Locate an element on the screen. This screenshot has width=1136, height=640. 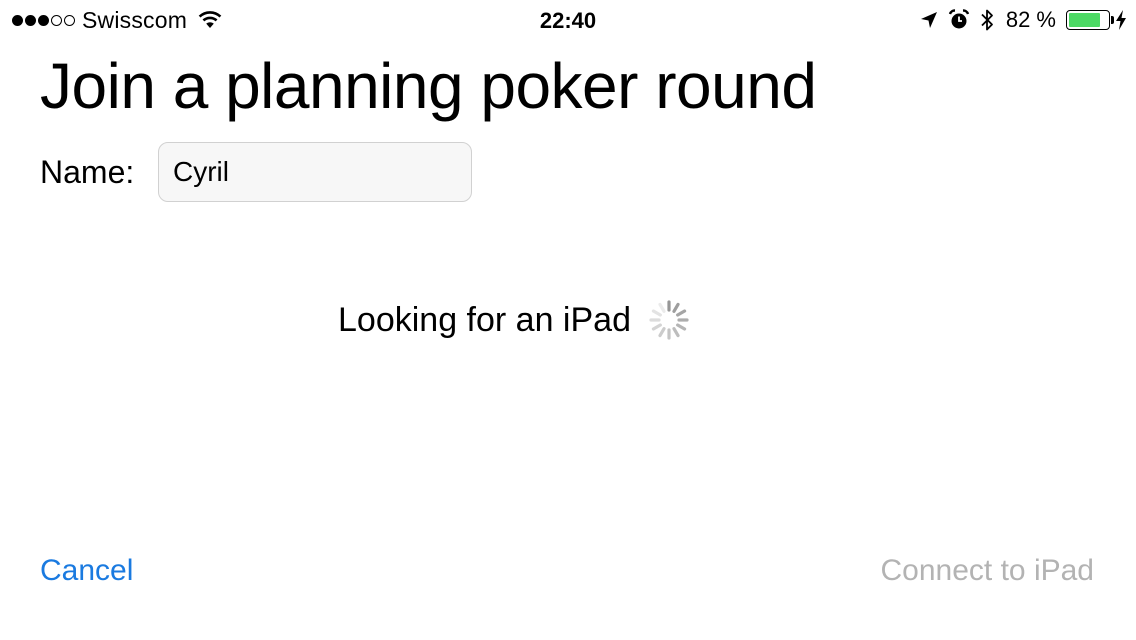
battery-percent: 82 % is located at coordinates (1030, 19).